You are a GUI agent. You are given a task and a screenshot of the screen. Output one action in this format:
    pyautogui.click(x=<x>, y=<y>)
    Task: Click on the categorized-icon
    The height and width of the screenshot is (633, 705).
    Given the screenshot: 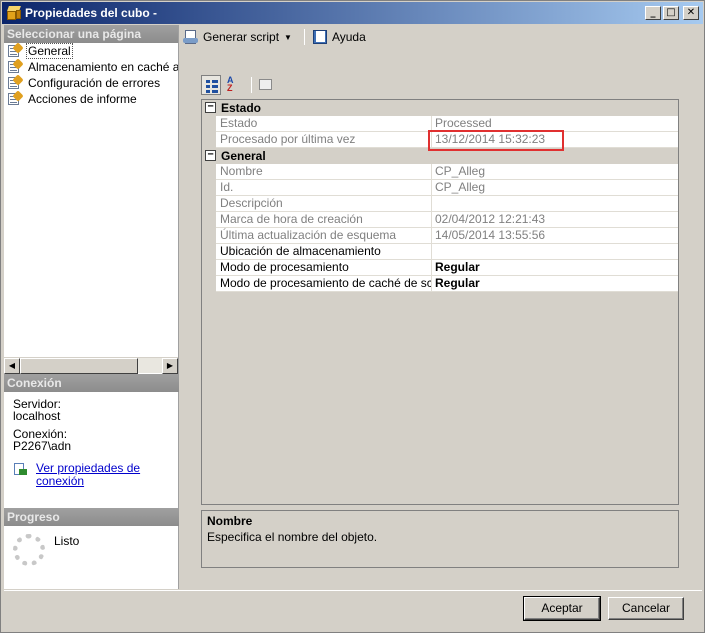 What is the action you would take?
    pyautogui.click(x=211, y=85)
    